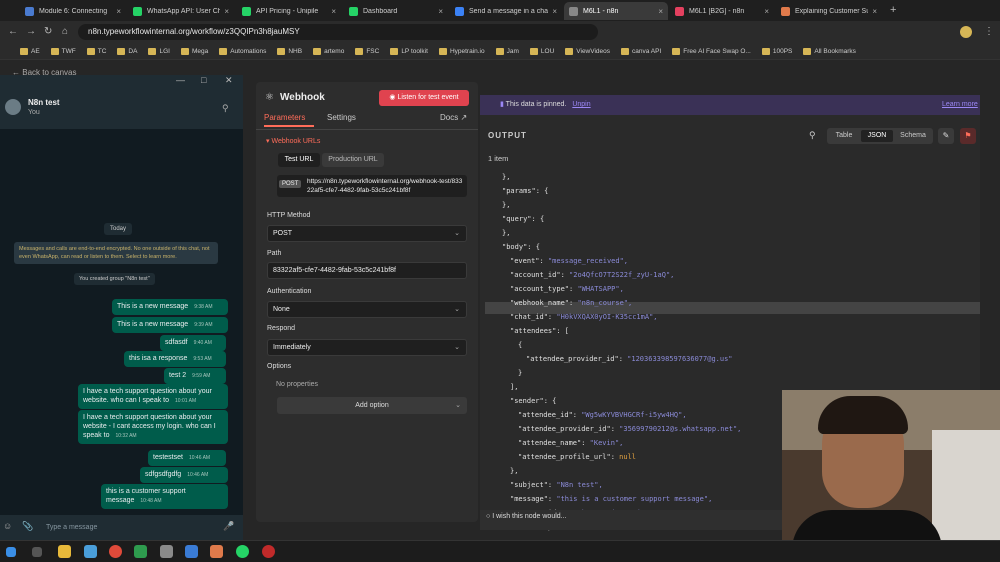 This screenshot has height=562, width=1000. I want to click on bookmark-item: artemo, so click(328, 51).